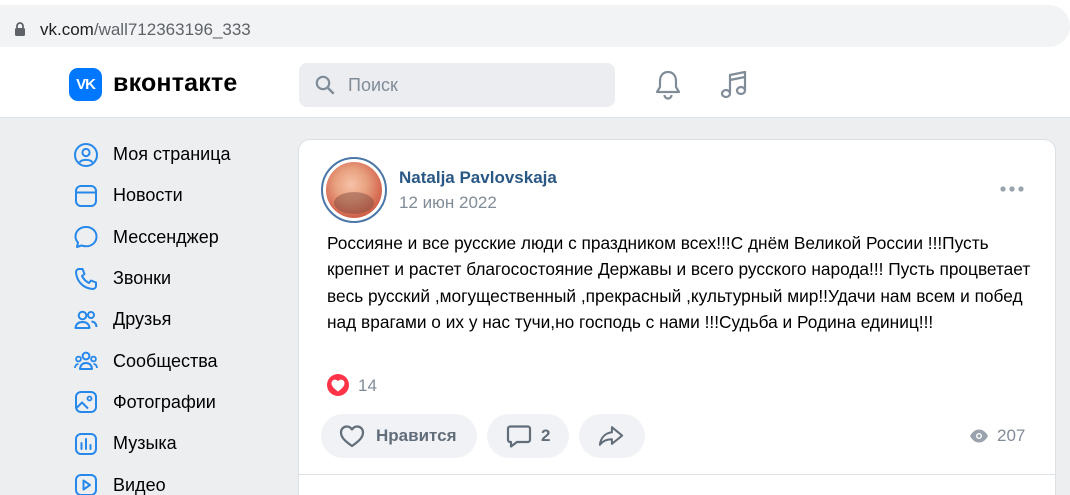 This screenshot has height=495, width=1070. I want to click on post-date: 12 июн 2022, so click(448, 203).